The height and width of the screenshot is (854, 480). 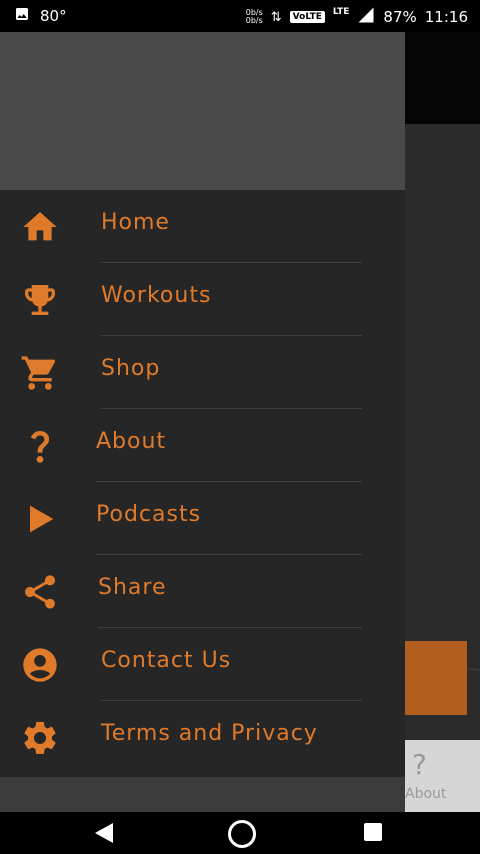 What do you see at coordinates (436, 678) in the screenshot?
I see `background-orange-card` at bounding box center [436, 678].